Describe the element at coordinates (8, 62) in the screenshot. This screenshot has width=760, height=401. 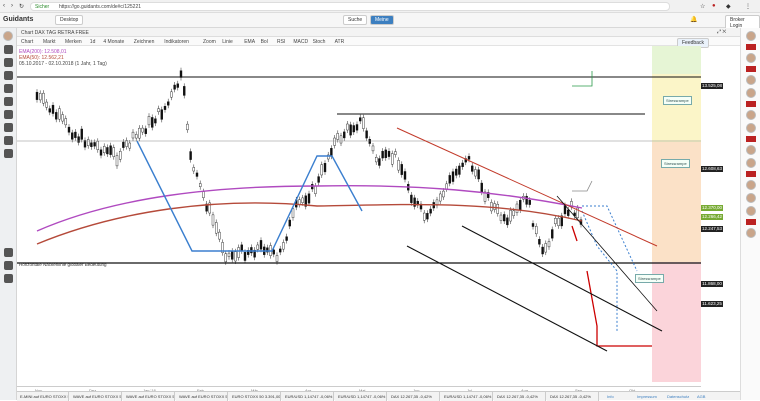
I see `monitor-icon` at that location.